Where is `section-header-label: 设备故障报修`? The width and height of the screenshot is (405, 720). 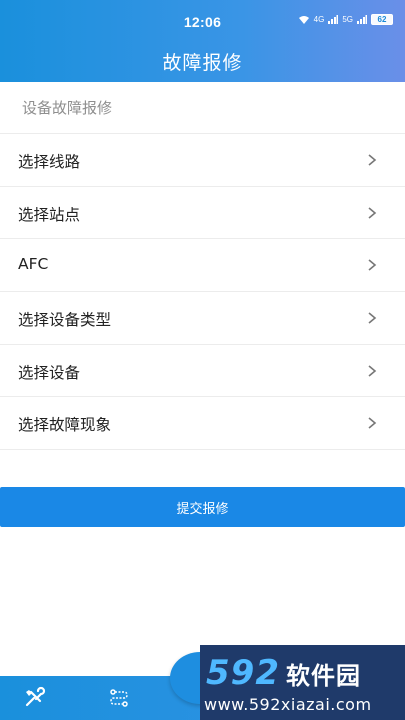 section-header-label: 设备故障报修 is located at coordinates (67, 108).